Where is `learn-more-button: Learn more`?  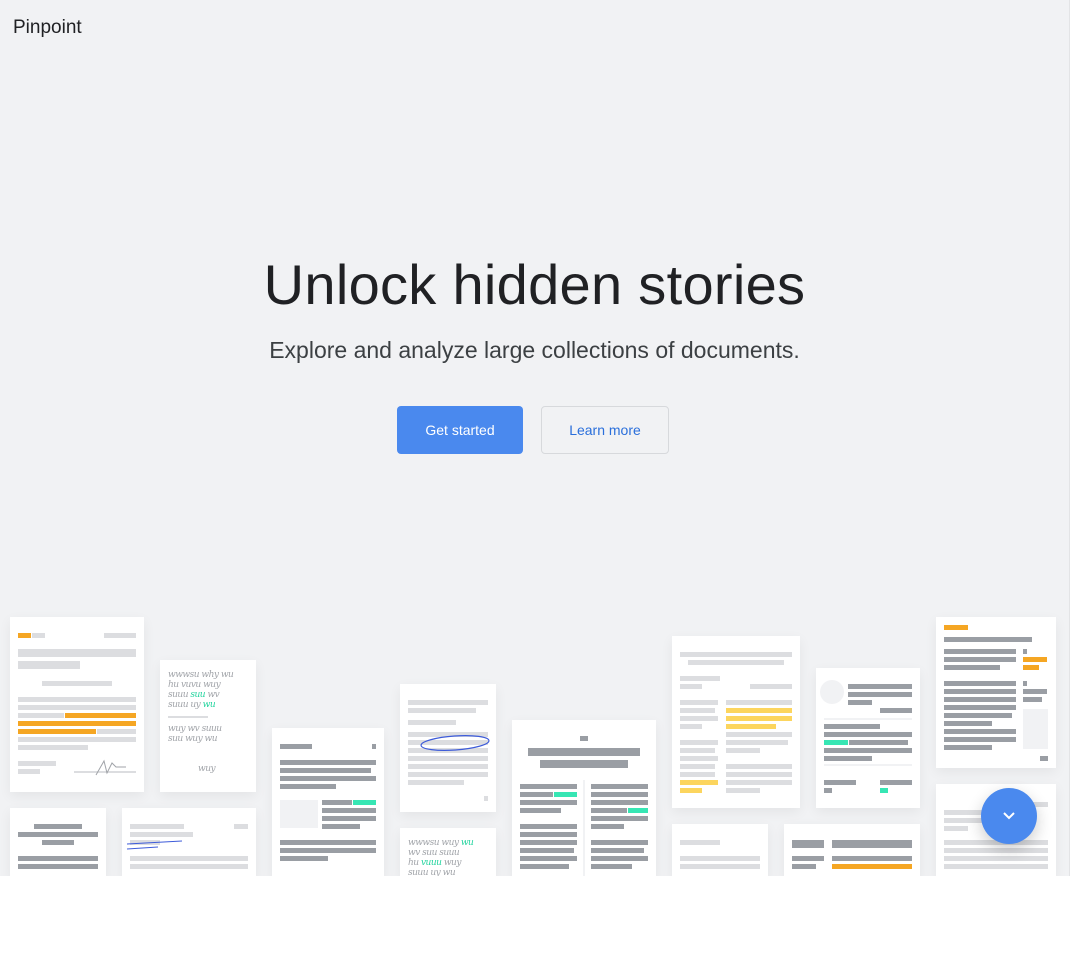
learn-more-button: Learn more is located at coordinates (605, 430).